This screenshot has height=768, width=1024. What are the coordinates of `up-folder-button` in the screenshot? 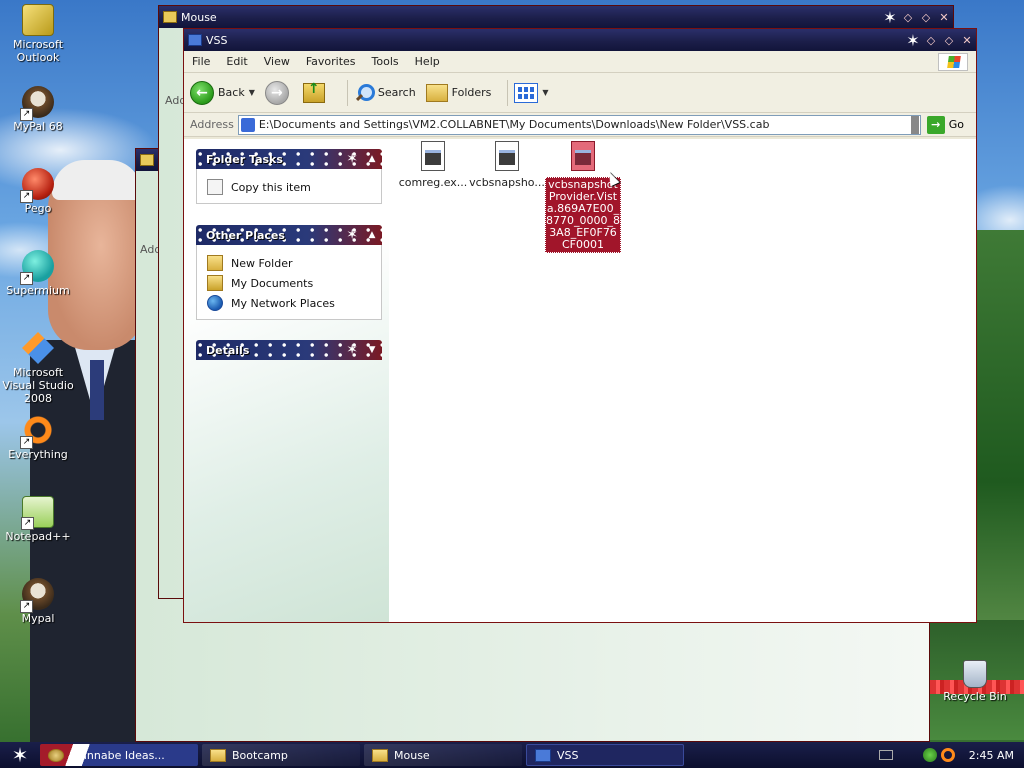 It's located at (316, 92).